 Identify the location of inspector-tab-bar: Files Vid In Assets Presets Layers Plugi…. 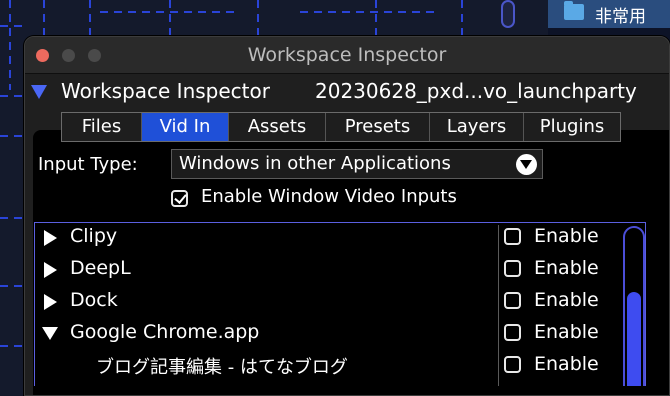
(341, 127).